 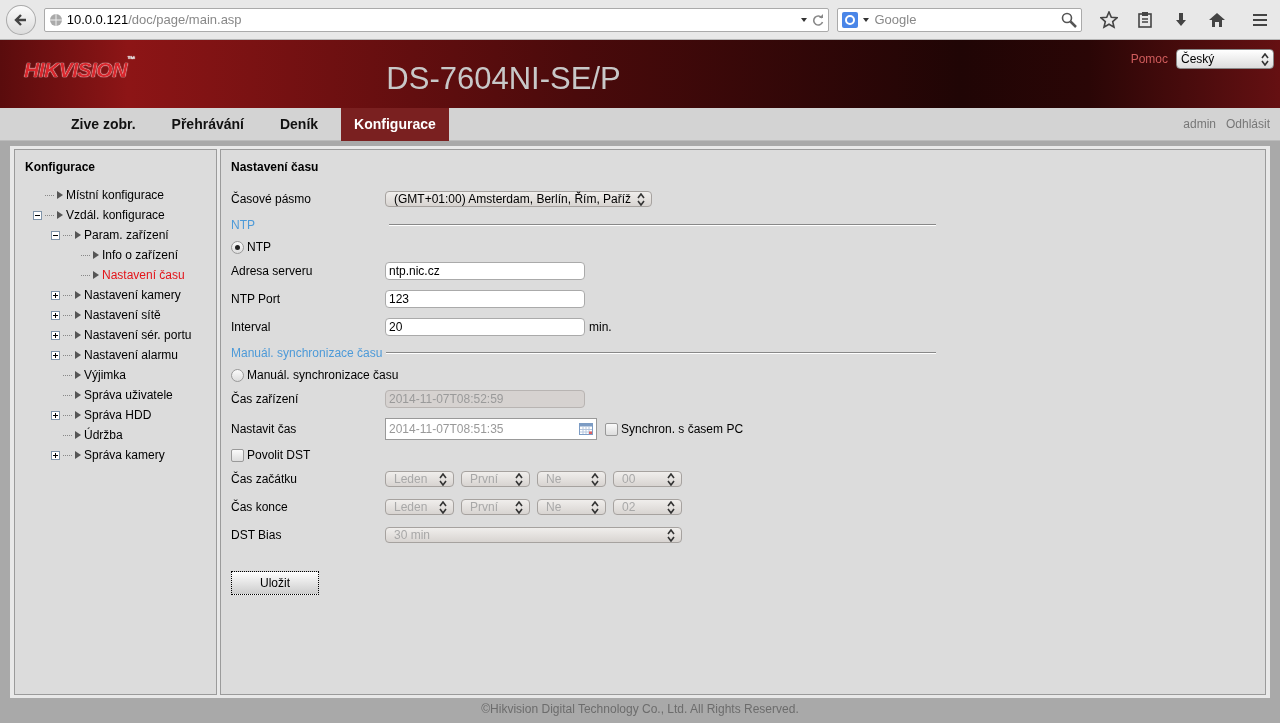 What do you see at coordinates (138, 335) in the screenshot?
I see `tree-item: Nastavení sér. portu` at bounding box center [138, 335].